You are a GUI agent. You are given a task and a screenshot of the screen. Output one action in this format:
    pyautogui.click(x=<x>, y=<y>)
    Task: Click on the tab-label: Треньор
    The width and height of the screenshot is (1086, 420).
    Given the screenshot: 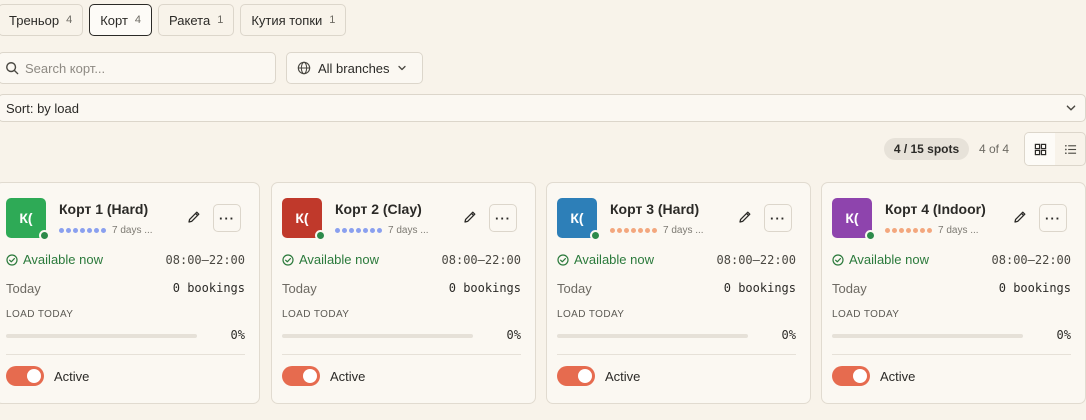 What is the action you would take?
    pyautogui.click(x=34, y=20)
    